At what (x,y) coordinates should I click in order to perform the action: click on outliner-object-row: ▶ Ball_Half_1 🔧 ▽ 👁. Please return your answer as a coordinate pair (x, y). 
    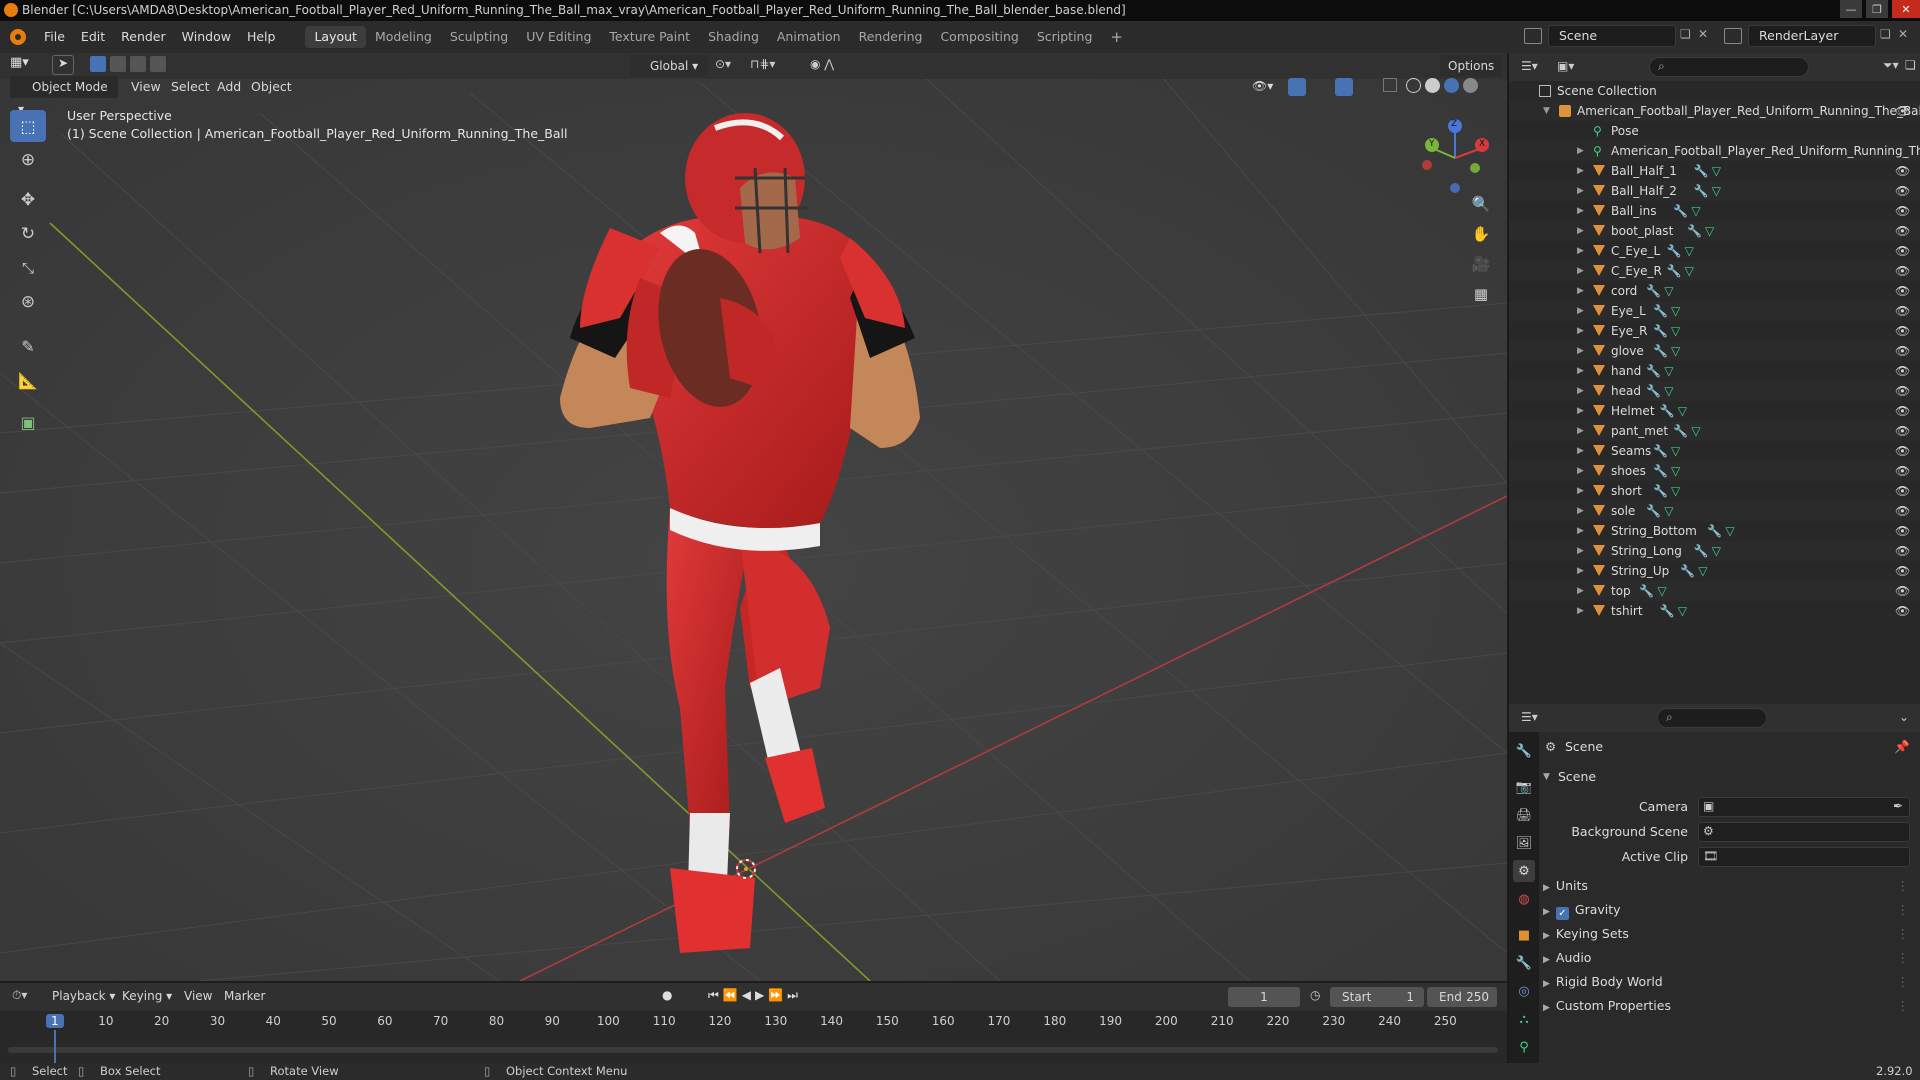
    Looking at the image, I should click on (1714, 171).